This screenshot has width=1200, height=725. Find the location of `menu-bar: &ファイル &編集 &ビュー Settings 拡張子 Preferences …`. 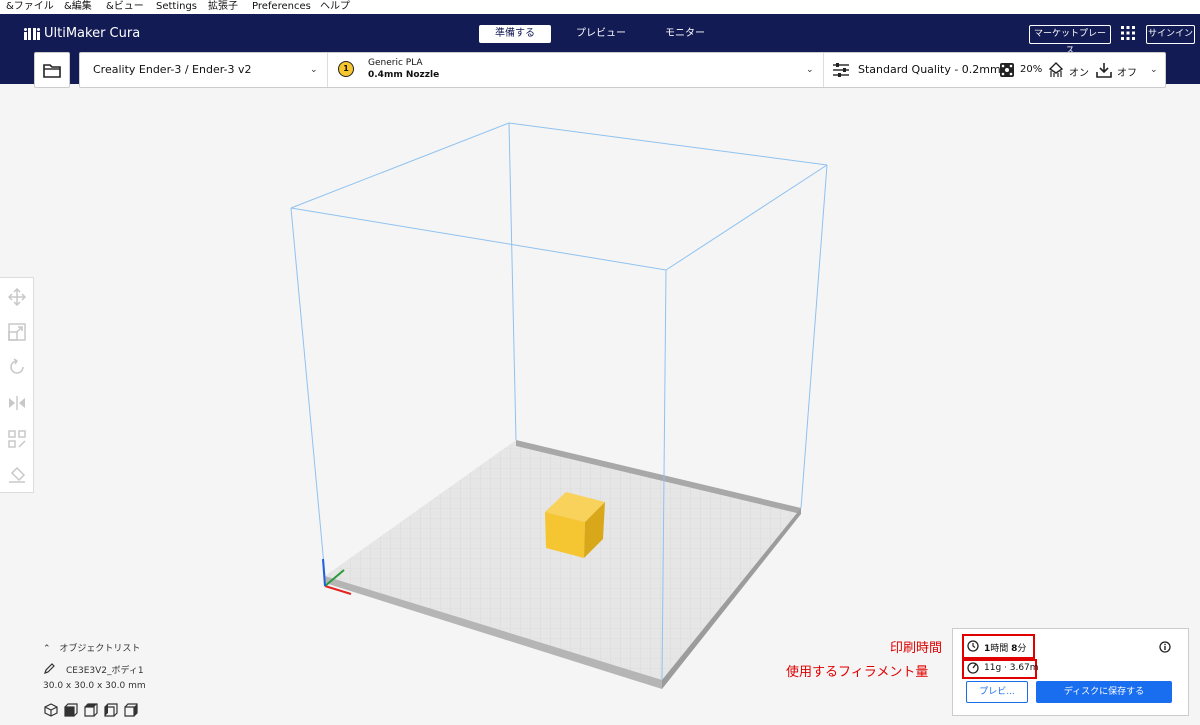

menu-bar: &ファイル &編集 &ビュー Settings 拡張子 Preferences … is located at coordinates (600, 7).